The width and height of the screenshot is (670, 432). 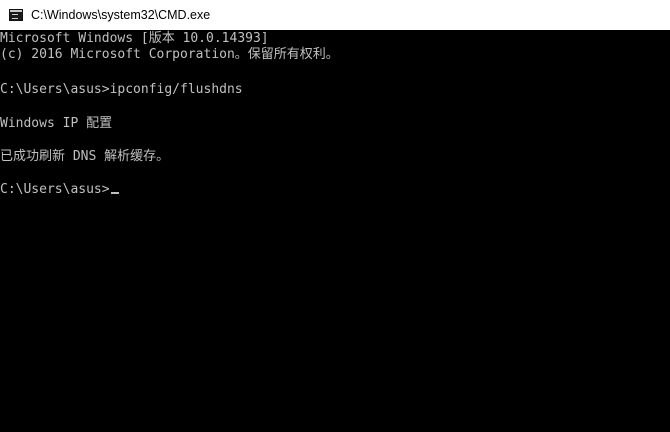 I want to click on copyright-line-2: (c) 2016 Microsoft Corporation。保留所有权利。, so click(x=169, y=54).